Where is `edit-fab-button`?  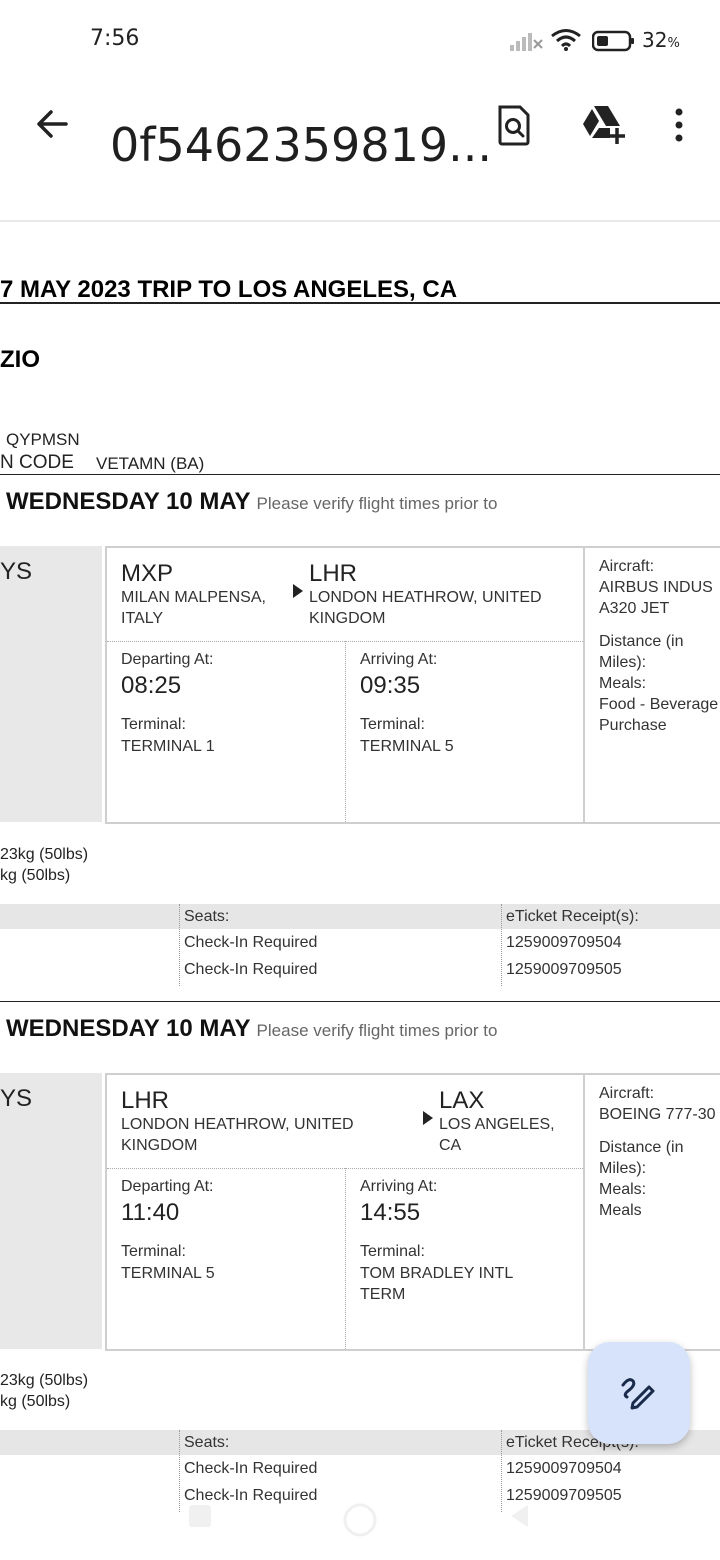
edit-fab-button is located at coordinates (639, 1393).